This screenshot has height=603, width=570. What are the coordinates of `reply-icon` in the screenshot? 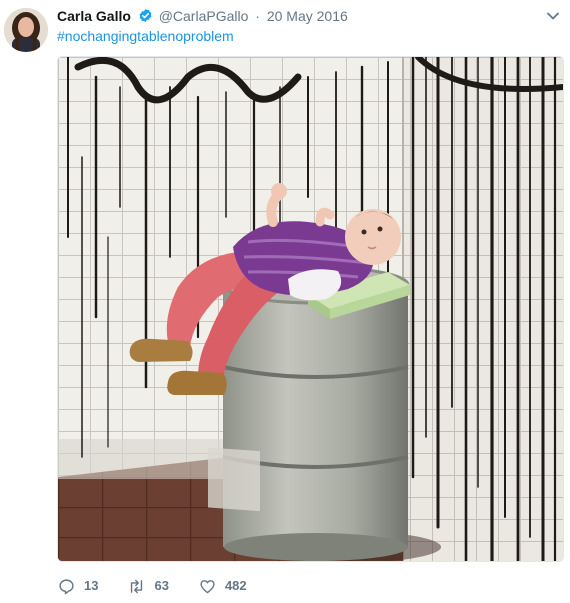 It's located at (66, 586).